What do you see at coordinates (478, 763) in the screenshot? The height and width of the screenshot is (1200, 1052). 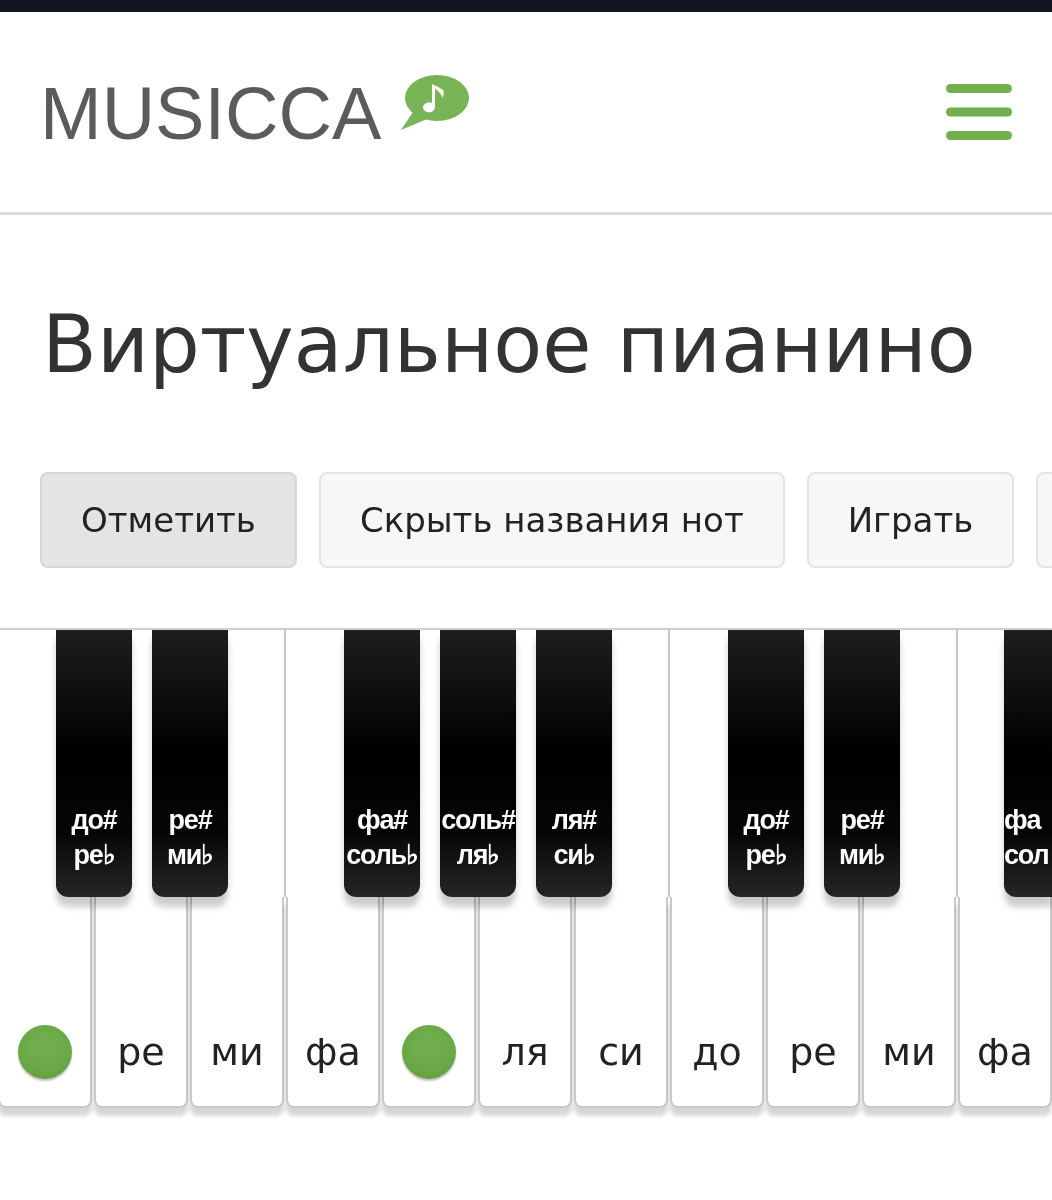 I see `accidental-key: соль# ля♭` at bounding box center [478, 763].